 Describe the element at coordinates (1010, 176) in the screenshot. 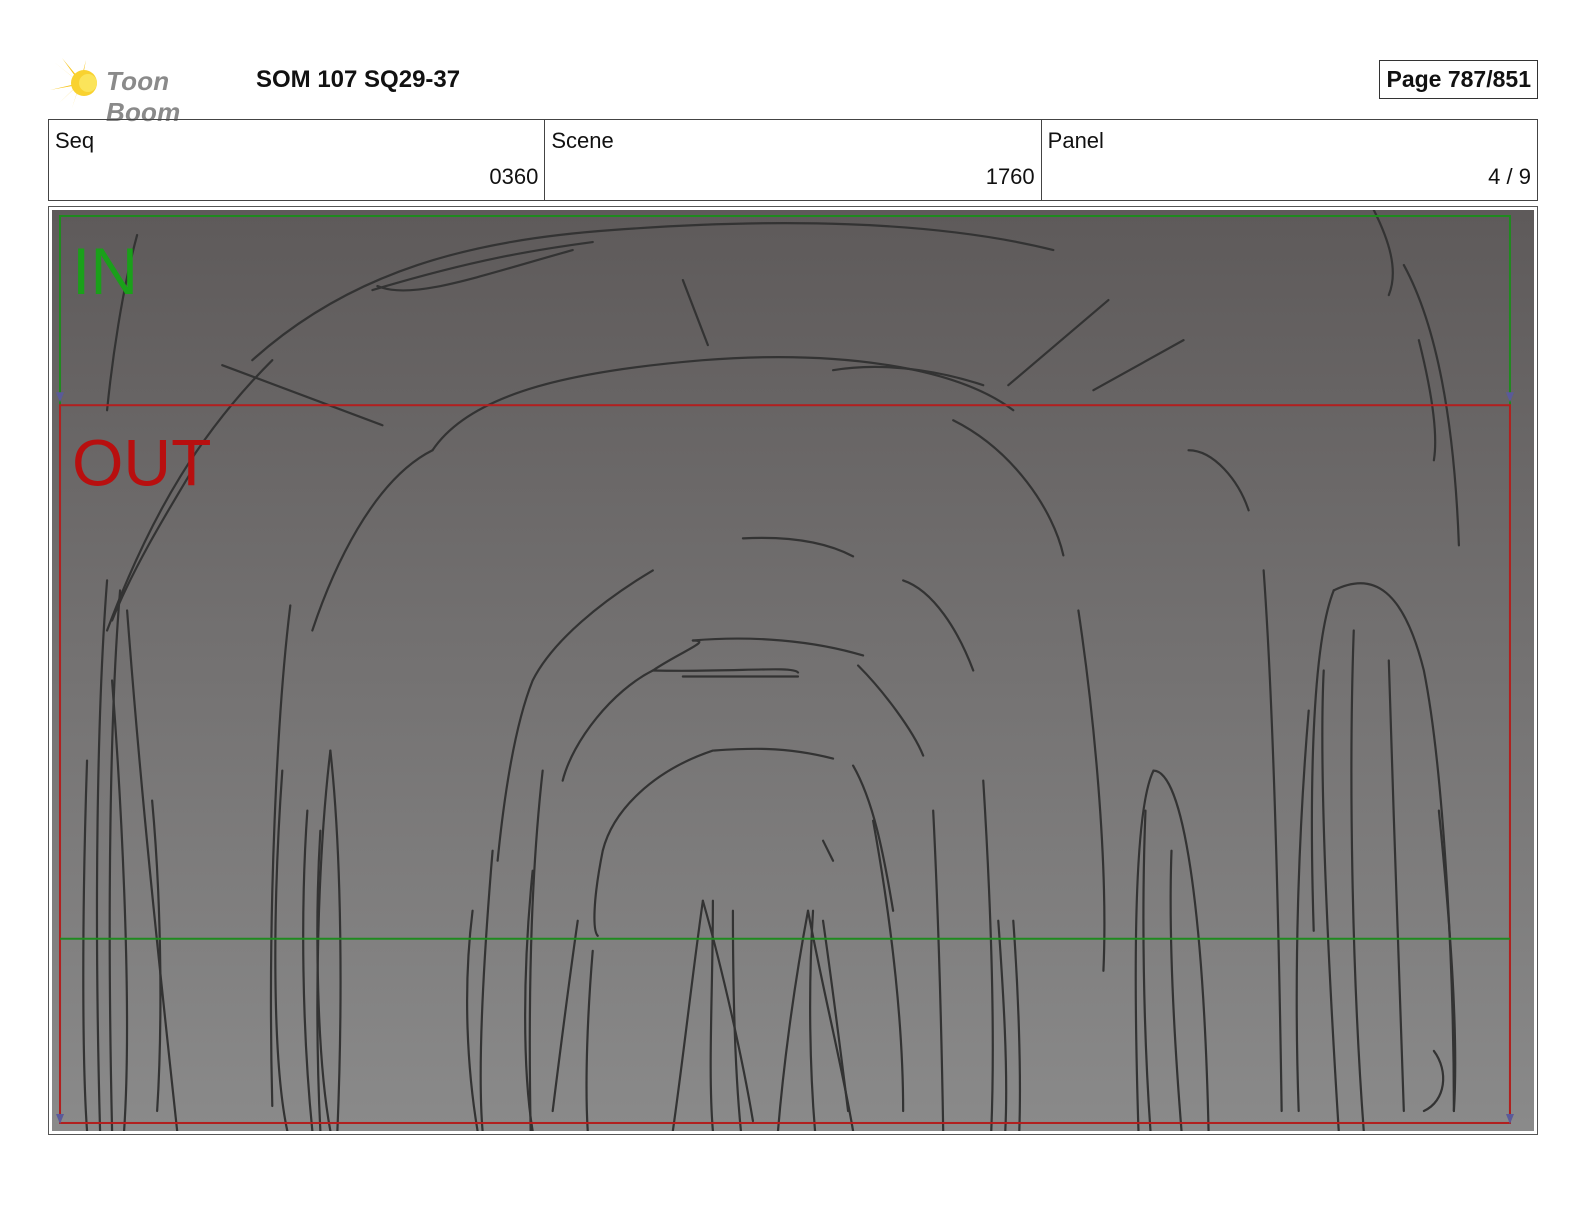

I see `scene-value: 1760` at that location.